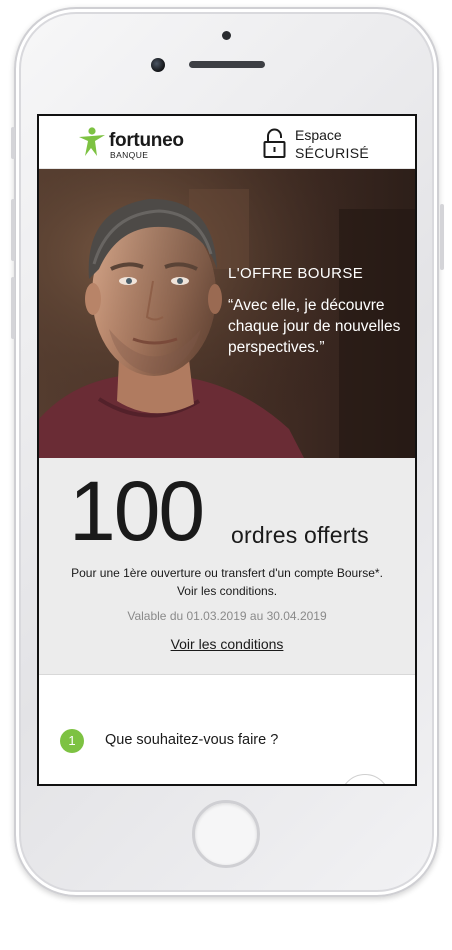 Image resolution: width=452 pixels, height=950 pixels. I want to click on volume-up-button, so click(13, 230).